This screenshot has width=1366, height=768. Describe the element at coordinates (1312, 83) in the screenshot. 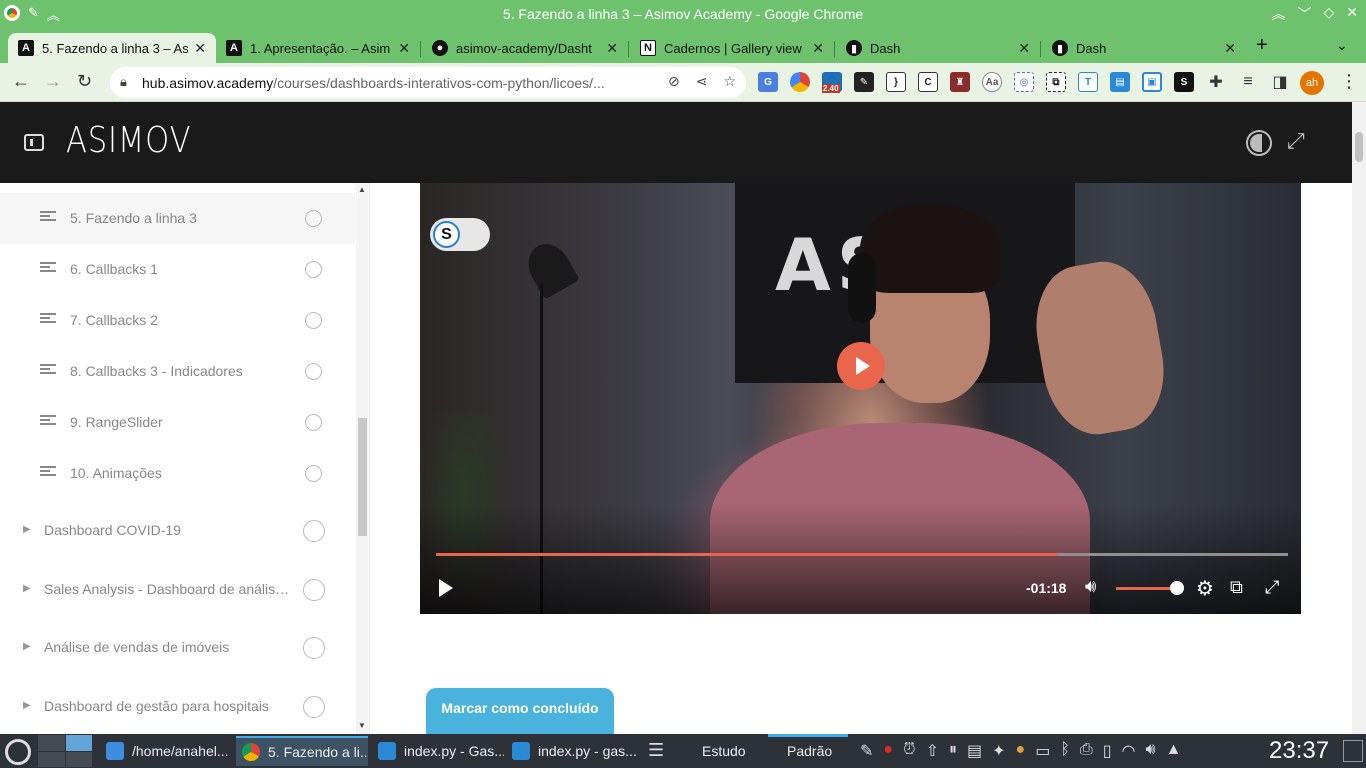

I see `profile-avatar: ah` at that location.